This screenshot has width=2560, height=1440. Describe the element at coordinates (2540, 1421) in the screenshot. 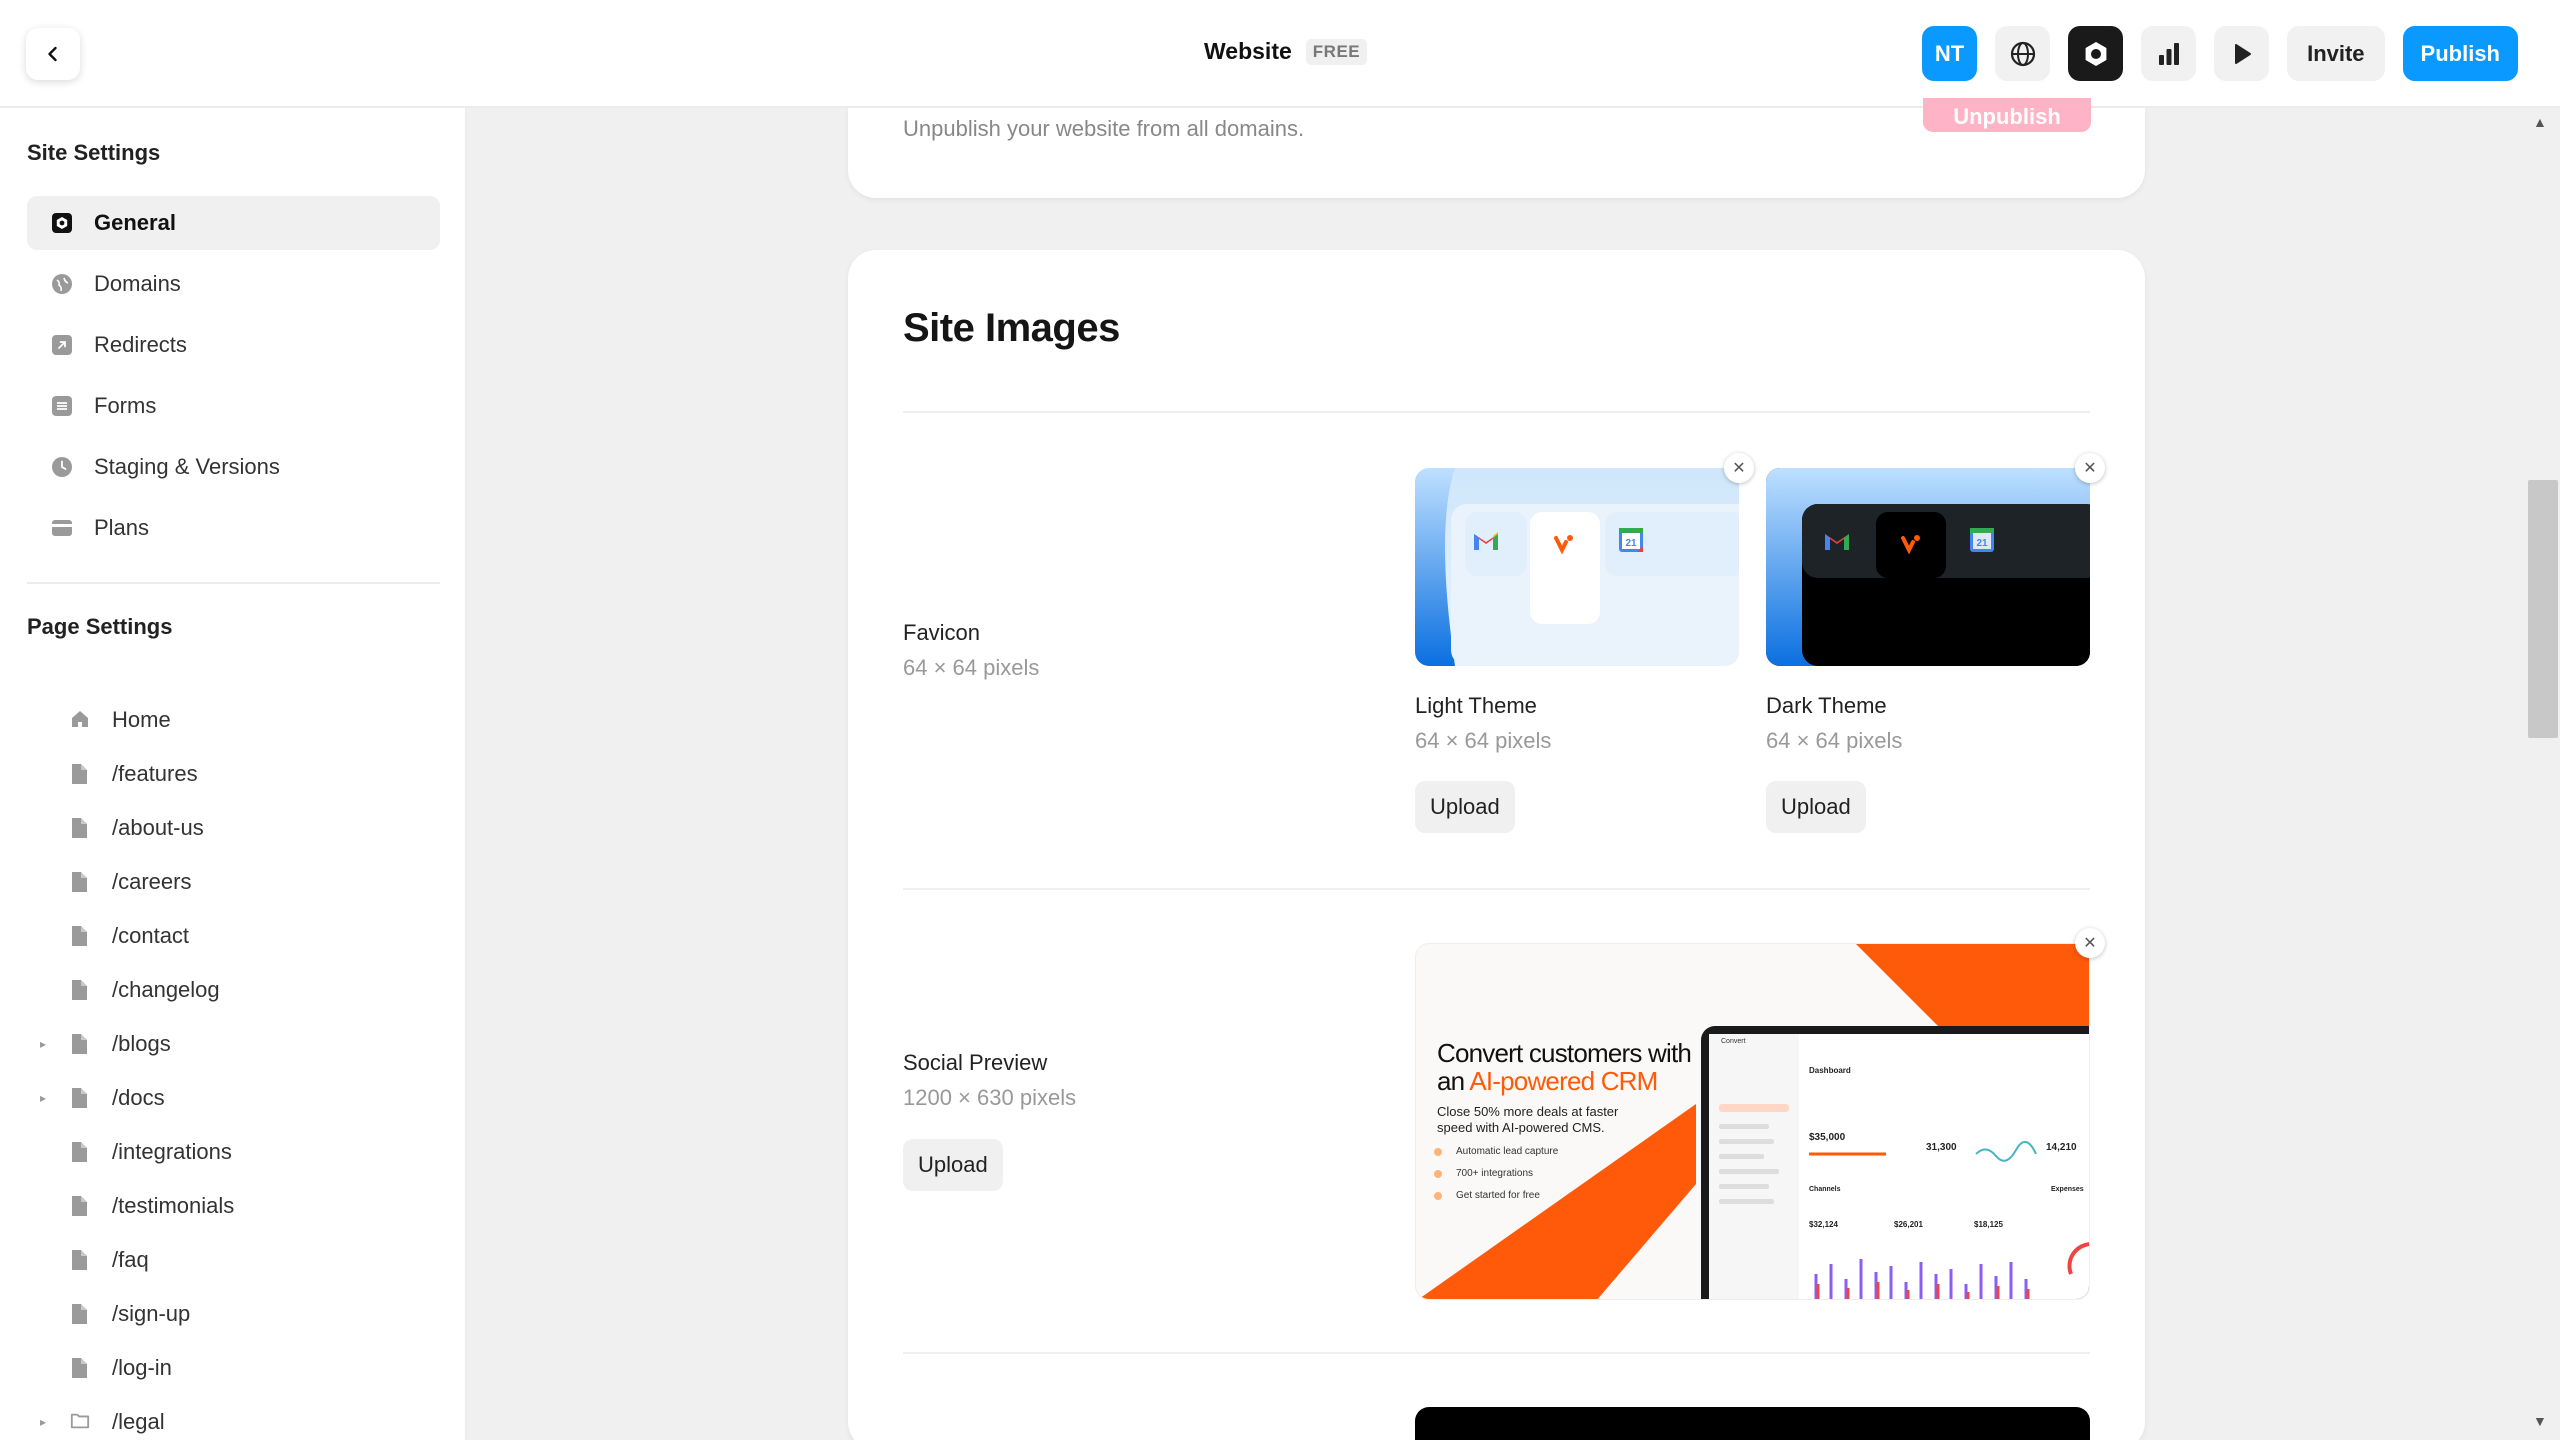

I see `scroll-down-arrow-icon: ▼` at that location.